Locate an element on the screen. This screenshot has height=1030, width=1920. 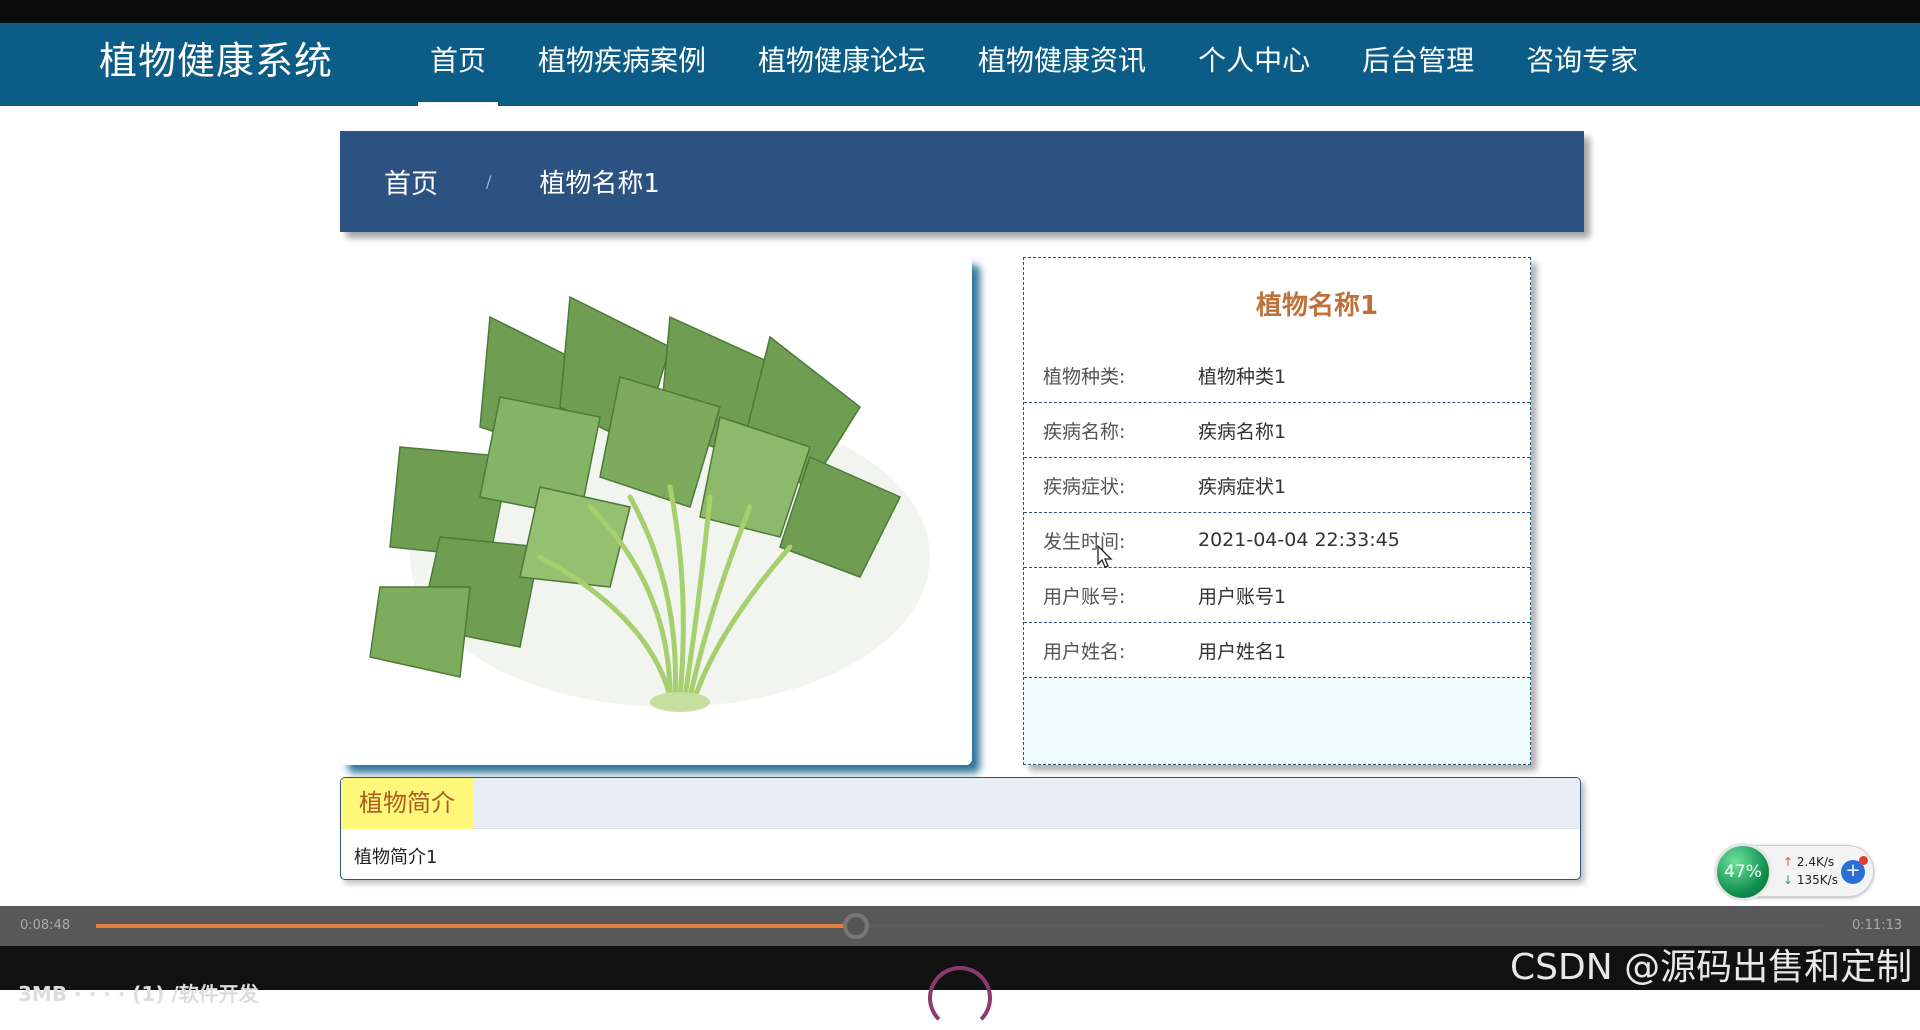
info-value: 2021-04-04 22:33:45 is located at coordinates (1299, 540).